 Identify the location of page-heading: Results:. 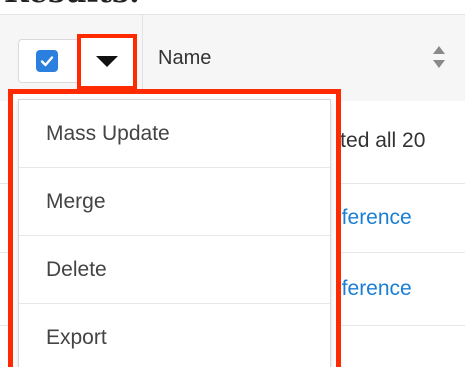
(72, 5).